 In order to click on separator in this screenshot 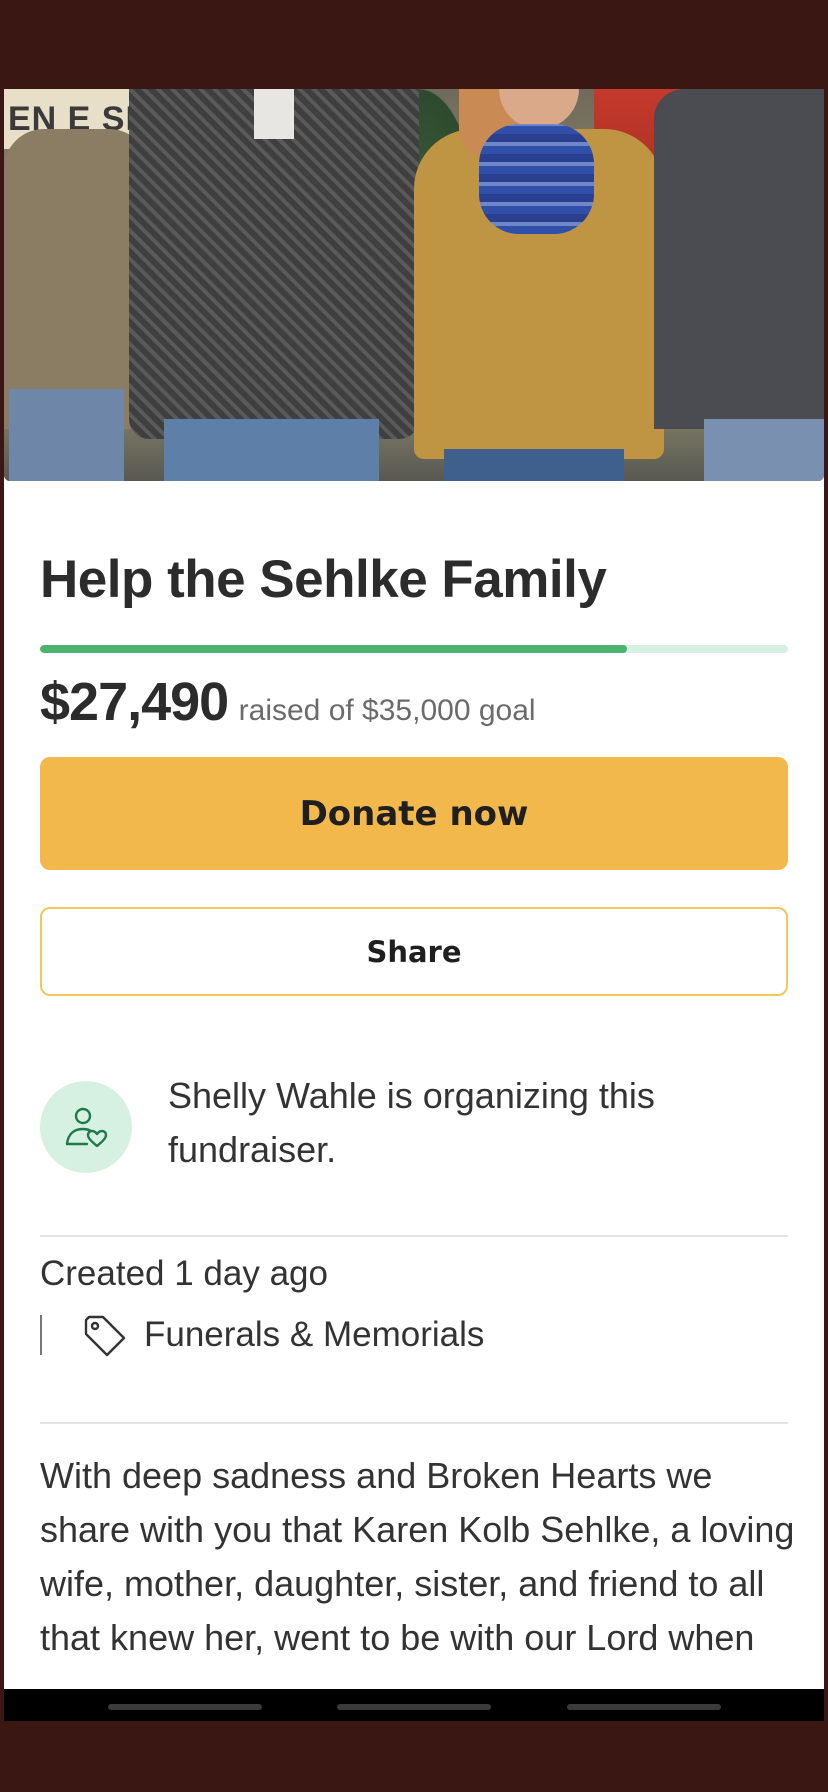, I will do `click(41, 1335)`.